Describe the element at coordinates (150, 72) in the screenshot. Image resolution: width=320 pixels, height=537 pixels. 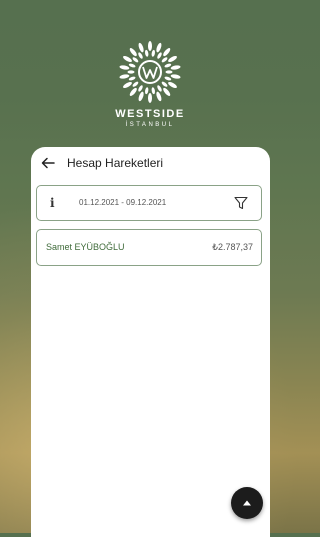
I see `westside-logo` at that location.